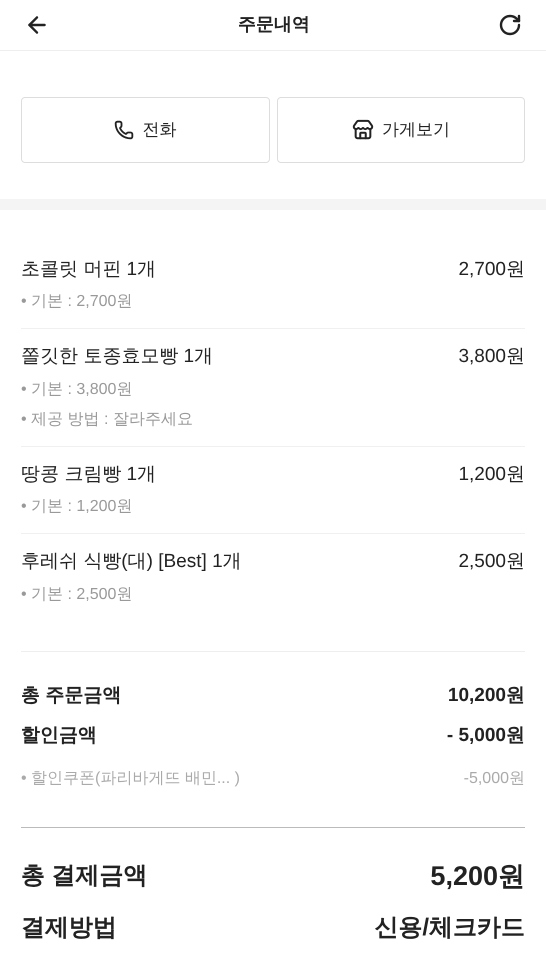  I want to click on store-icon, so click(363, 129).